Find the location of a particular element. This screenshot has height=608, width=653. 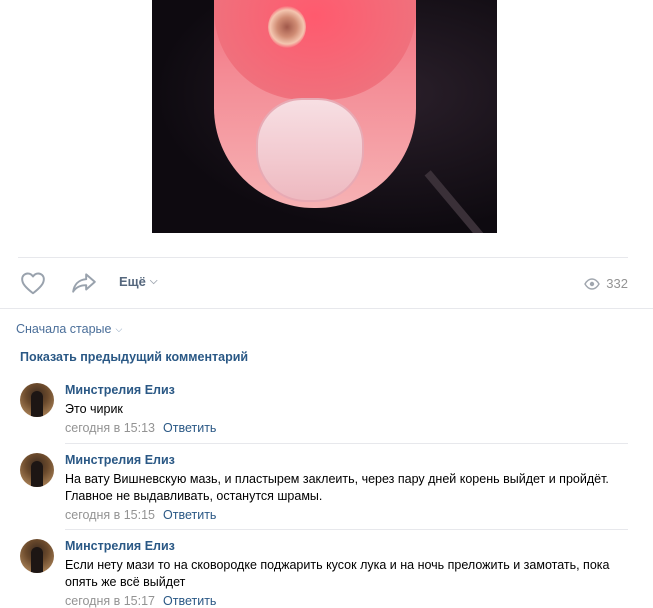

photo-wart is located at coordinates (287, 27).